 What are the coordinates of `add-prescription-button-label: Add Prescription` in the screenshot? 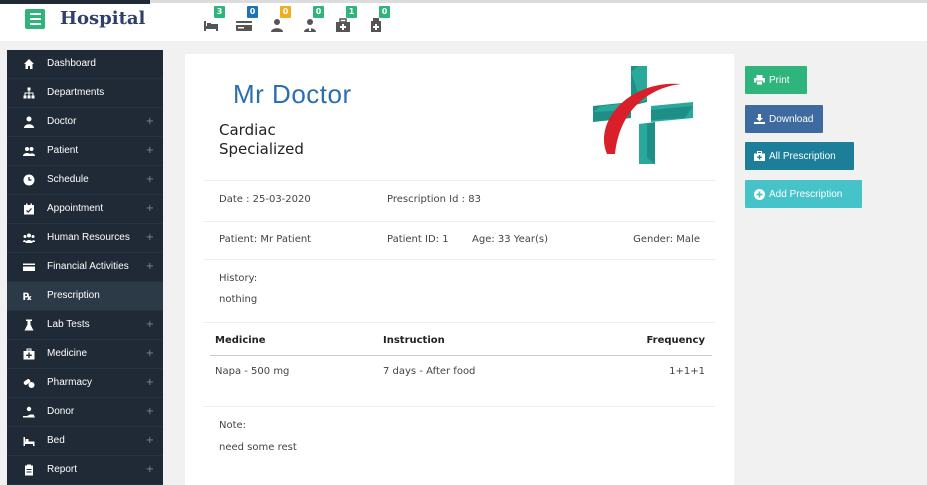 It's located at (806, 194).